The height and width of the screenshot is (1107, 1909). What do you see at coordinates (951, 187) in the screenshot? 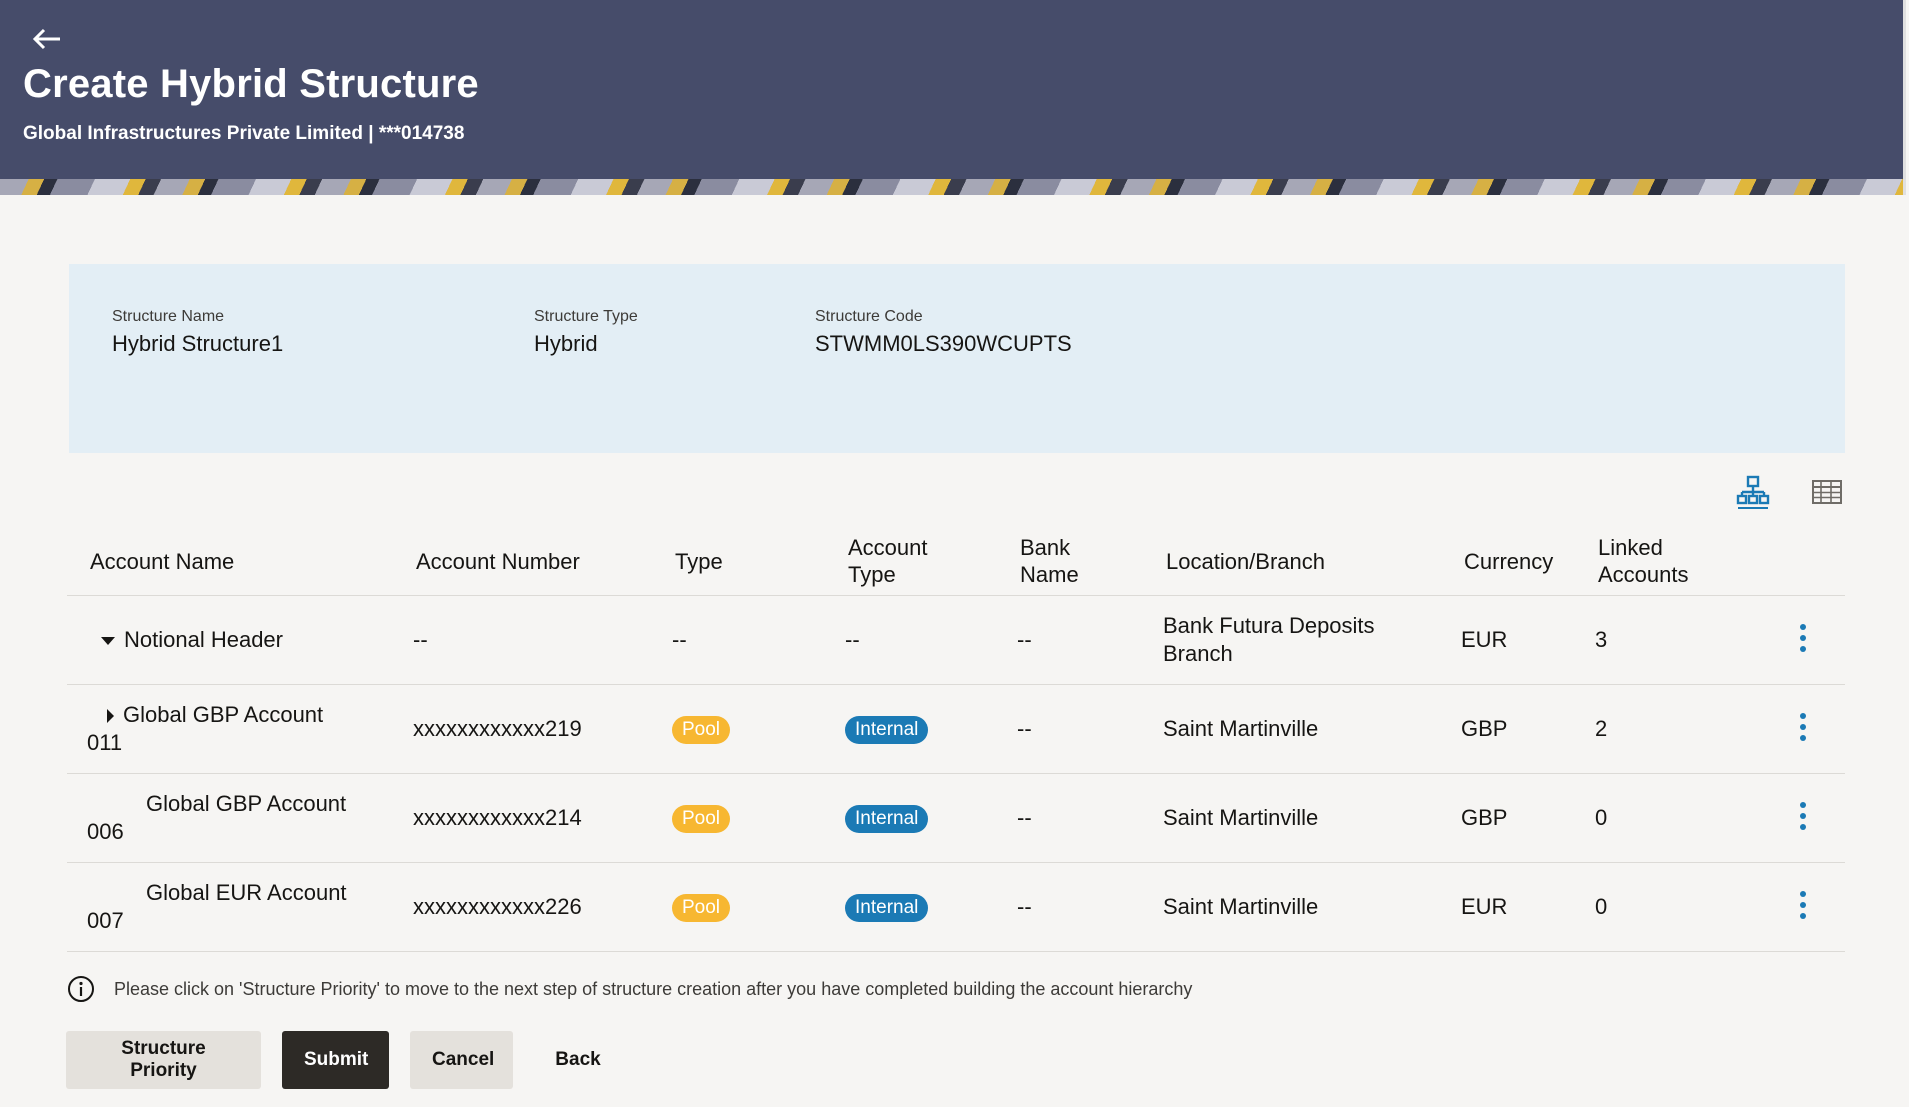
I see `header-decorative-stripe` at bounding box center [951, 187].